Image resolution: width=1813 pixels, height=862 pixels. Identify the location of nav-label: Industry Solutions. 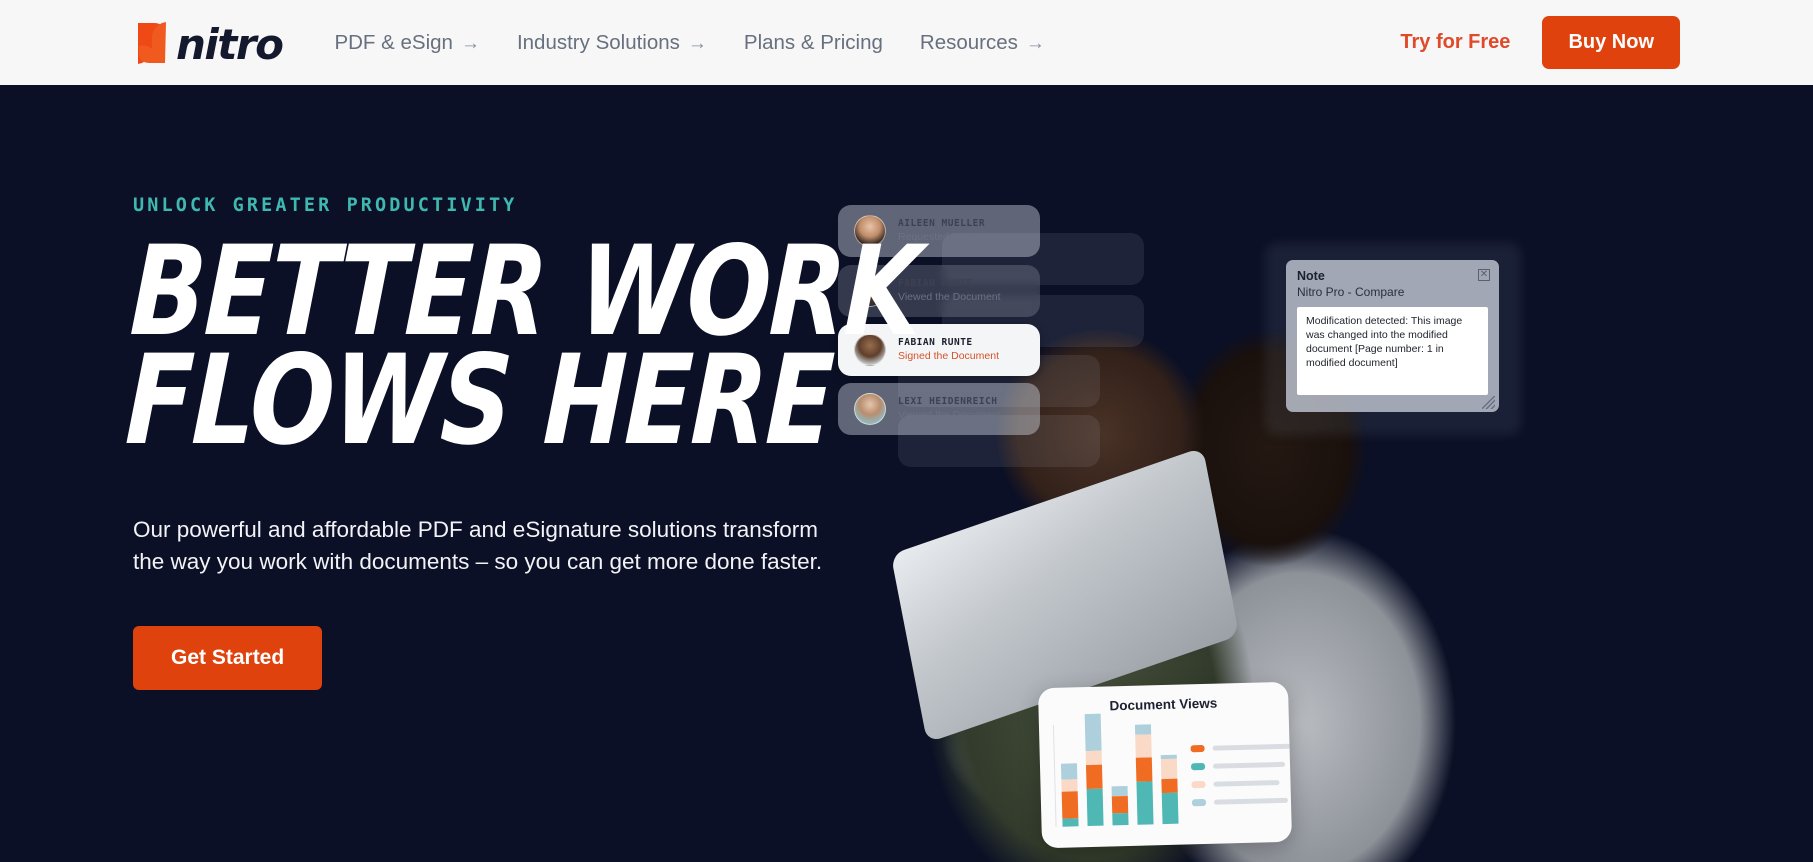
(598, 42).